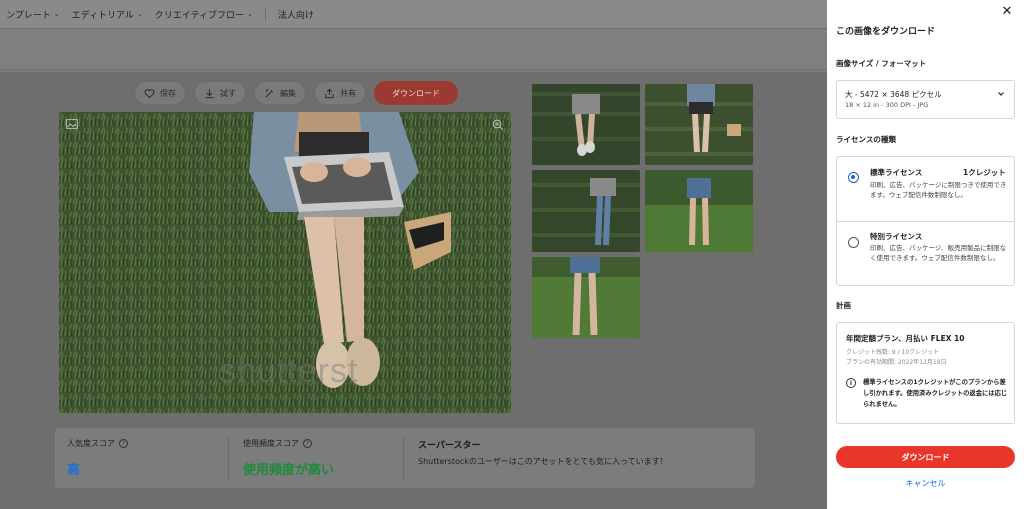  What do you see at coordinates (925, 457) in the screenshot?
I see `panel-download-button: ダウンロード` at bounding box center [925, 457].